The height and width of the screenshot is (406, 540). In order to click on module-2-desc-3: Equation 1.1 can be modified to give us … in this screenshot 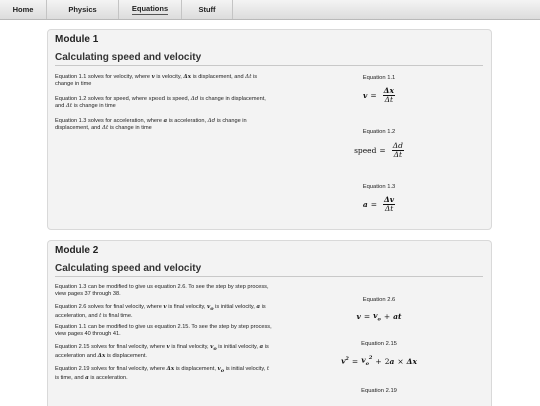, I will do `click(163, 330)`.